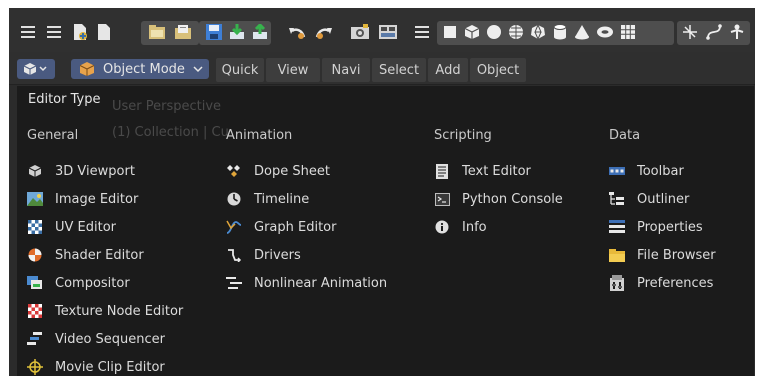 The width and height of the screenshot is (764, 381). What do you see at coordinates (144, 69) in the screenshot?
I see `object-mode-label: Object Mode` at bounding box center [144, 69].